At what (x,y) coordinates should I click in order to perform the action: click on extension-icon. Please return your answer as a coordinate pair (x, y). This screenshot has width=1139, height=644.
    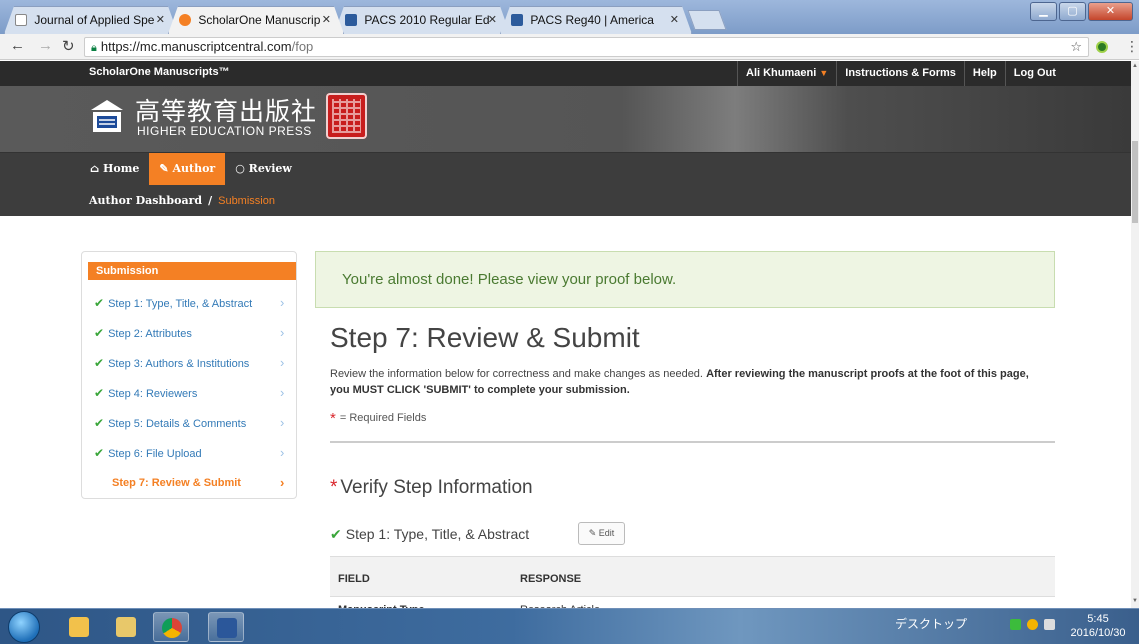
    Looking at the image, I should click on (1102, 47).